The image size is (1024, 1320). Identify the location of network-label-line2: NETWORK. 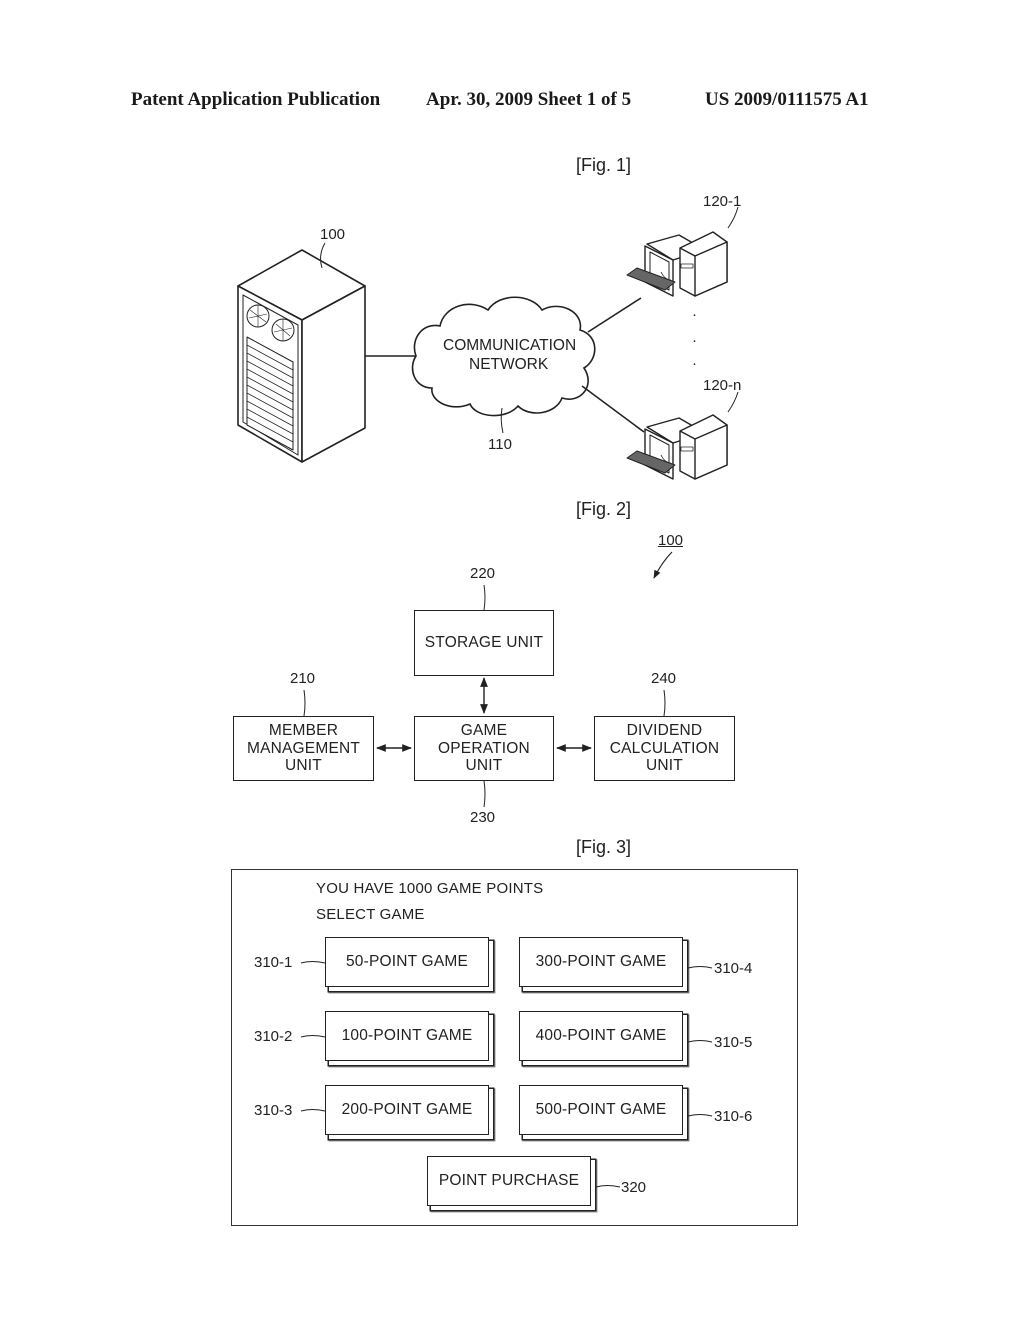
(509, 364).